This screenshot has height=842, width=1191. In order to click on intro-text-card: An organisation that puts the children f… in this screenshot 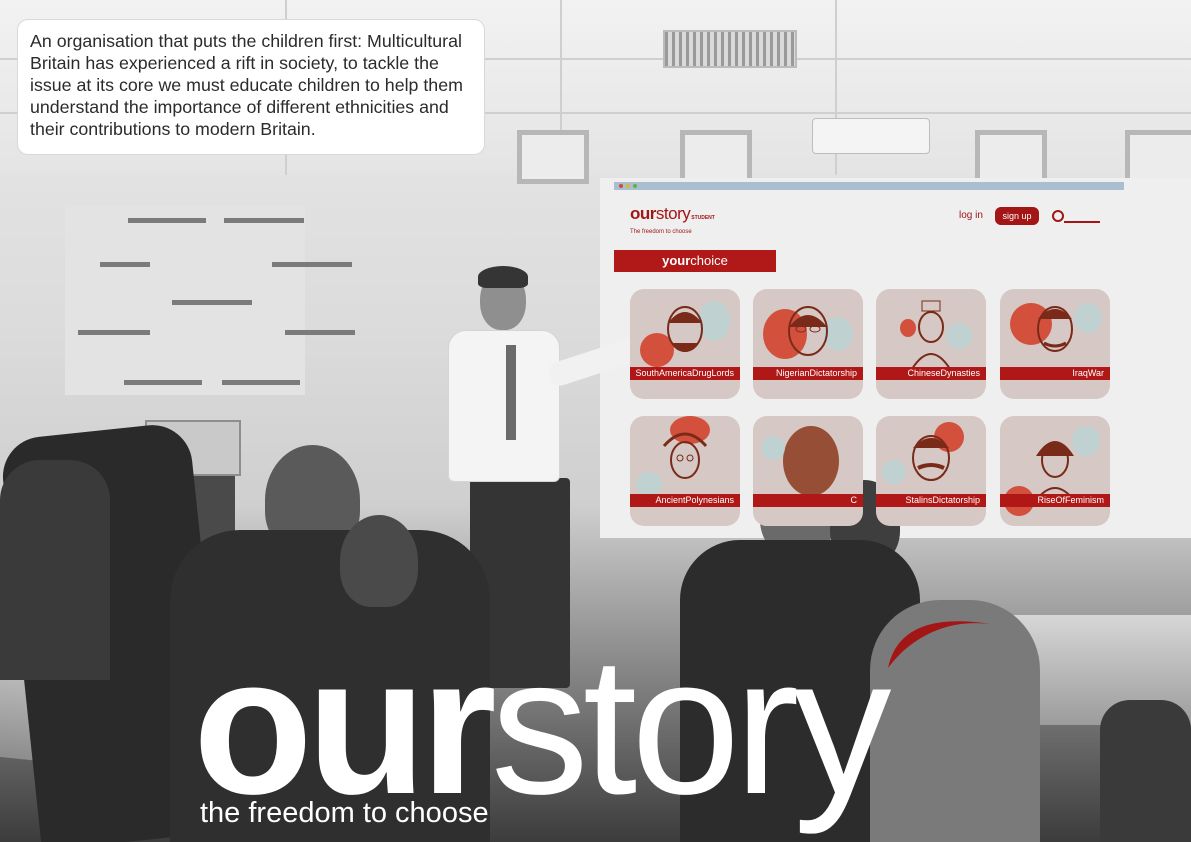, I will do `click(251, 87)`.